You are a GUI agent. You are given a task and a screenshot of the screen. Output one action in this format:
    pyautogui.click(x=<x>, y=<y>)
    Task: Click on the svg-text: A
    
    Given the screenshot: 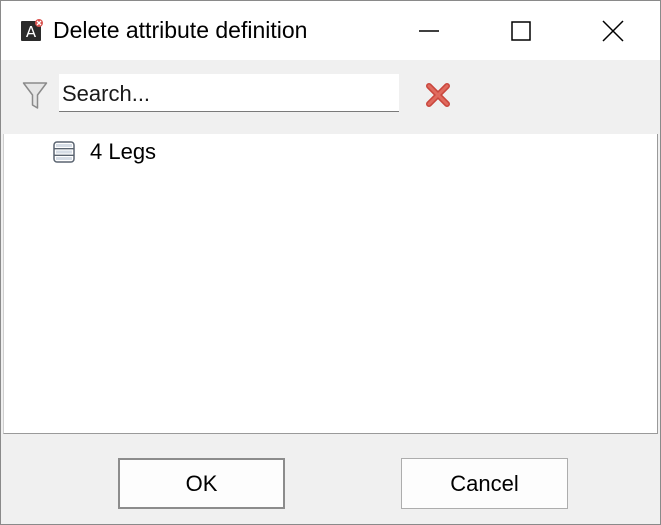 What is the action you would take?
    pyautogui.click(x=31, y=32)
    